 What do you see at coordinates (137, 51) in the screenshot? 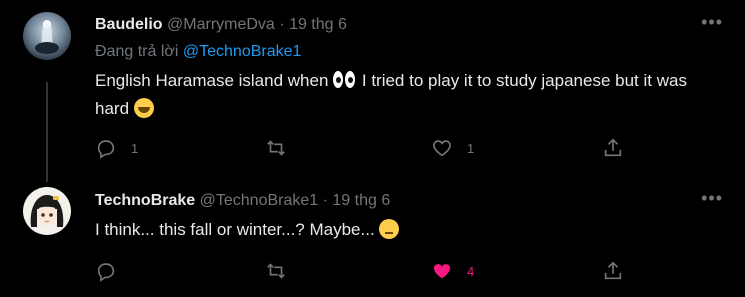
I see `replying-to-label: Đang trả lời` at bounding box center [137, 51].